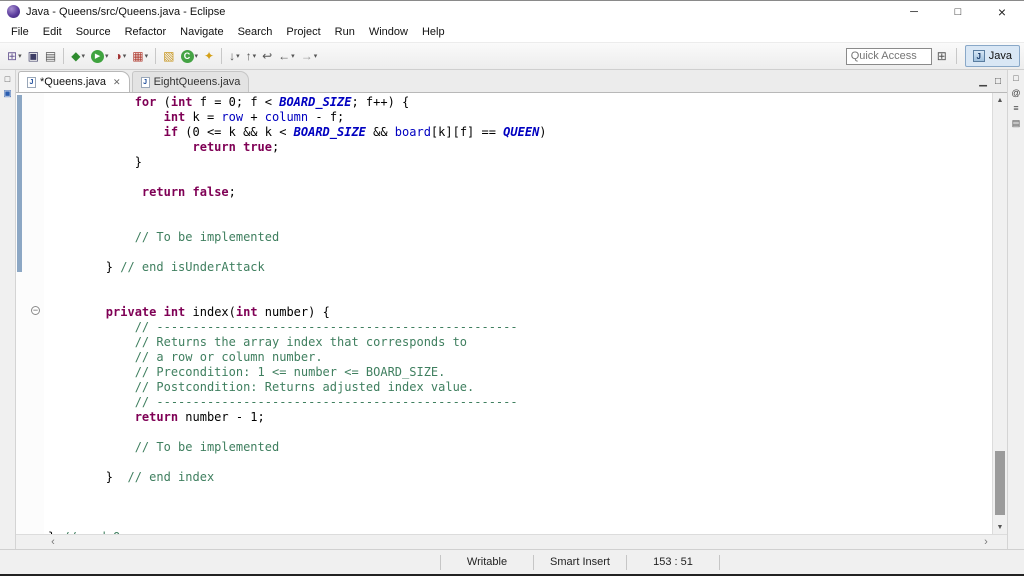  I want to click on menu-file: File, so click(20, 32).